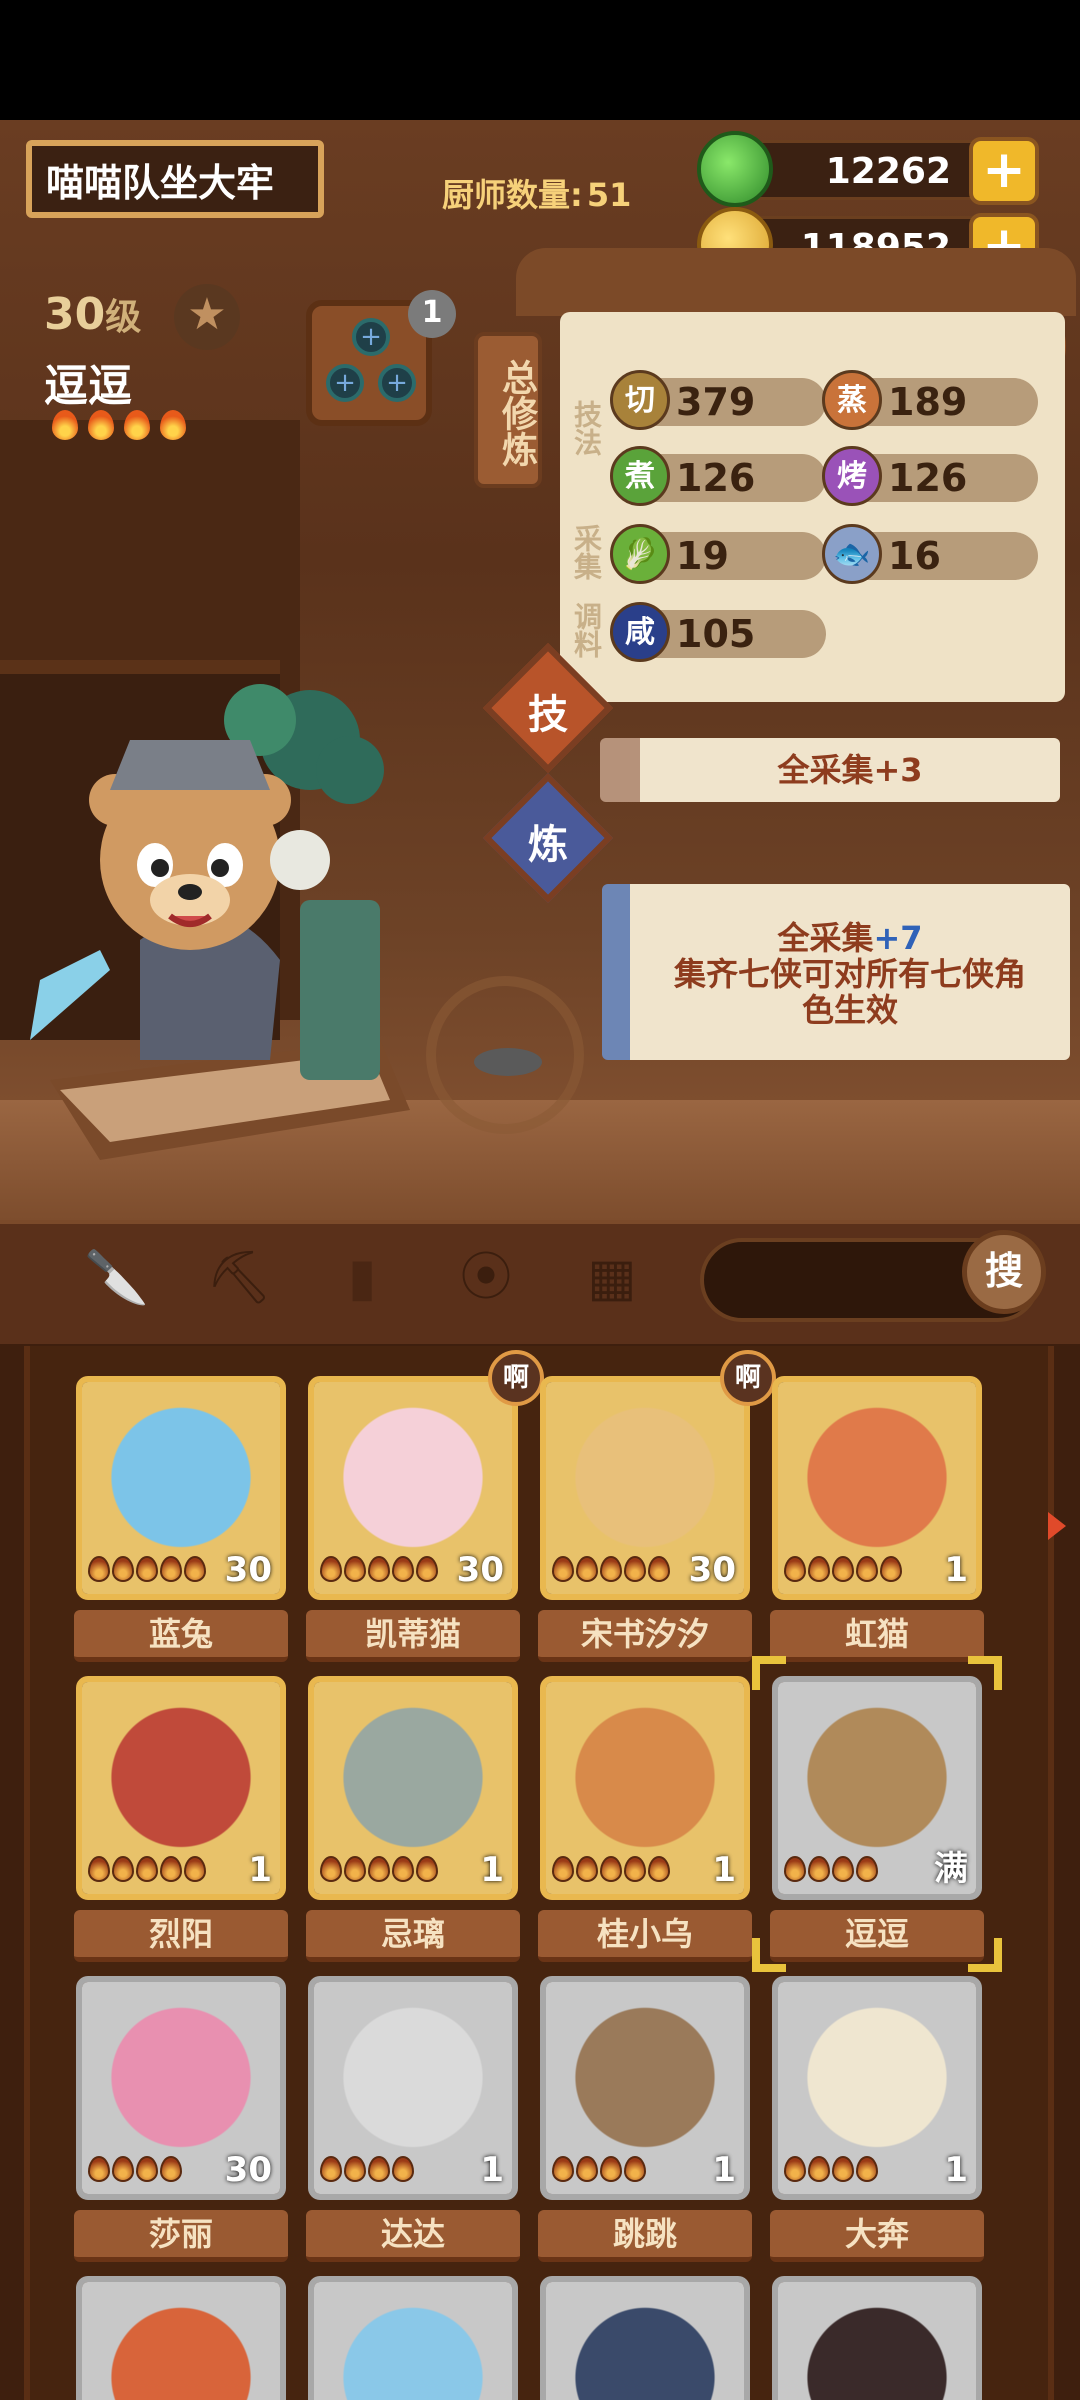 This screenshot has height=2400, width=1080. Describe the element at coordinates (1004, 171) in the screenshot. I see `add-jade-button: +` at that location.